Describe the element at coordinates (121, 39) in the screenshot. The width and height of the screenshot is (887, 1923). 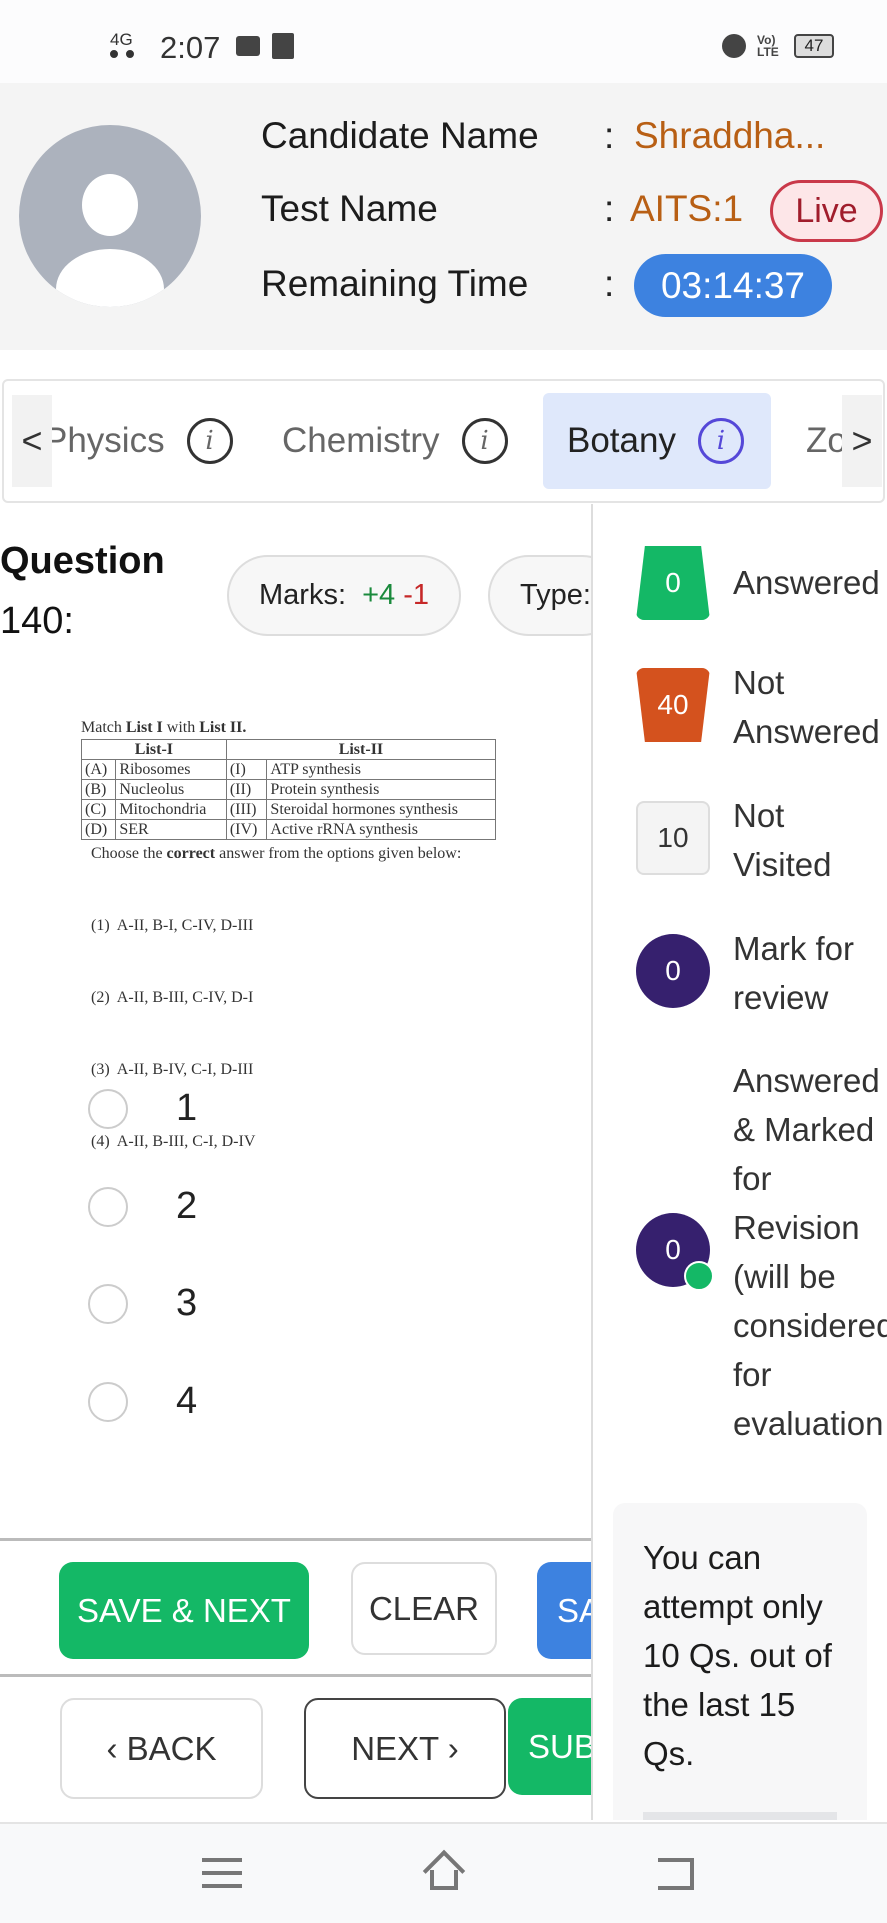
I see `signal-icon: 4G` at that location.